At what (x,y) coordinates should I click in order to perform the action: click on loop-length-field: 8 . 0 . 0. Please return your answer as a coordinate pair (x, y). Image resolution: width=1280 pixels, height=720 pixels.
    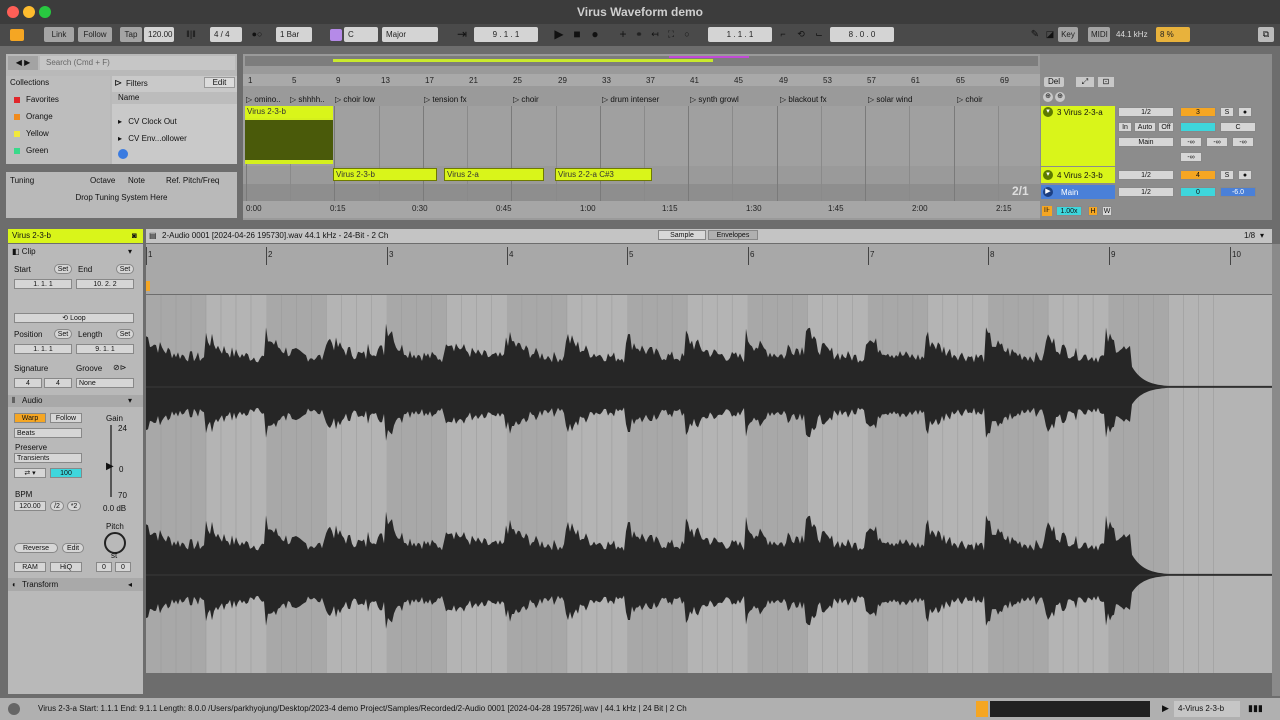
    Looking at the image, I should click on (862, 34).